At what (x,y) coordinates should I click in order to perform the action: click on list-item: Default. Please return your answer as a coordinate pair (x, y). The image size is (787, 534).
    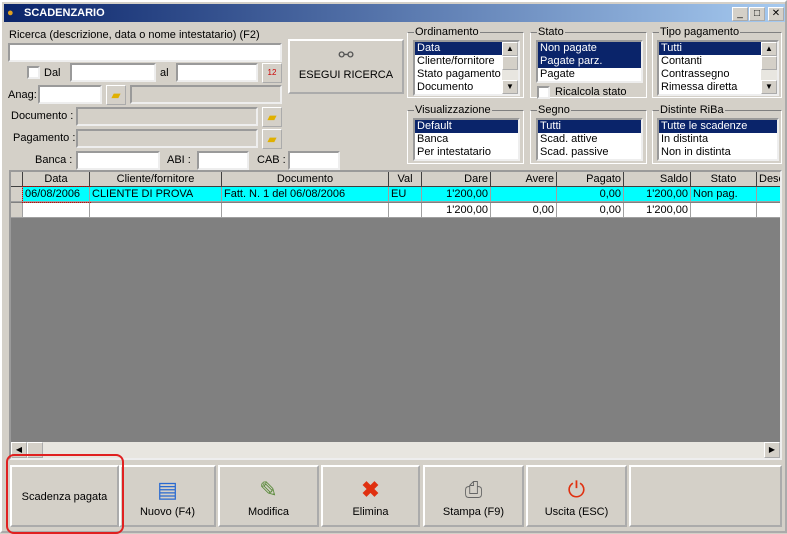
    Looking at the image, I should click on (466, 126).